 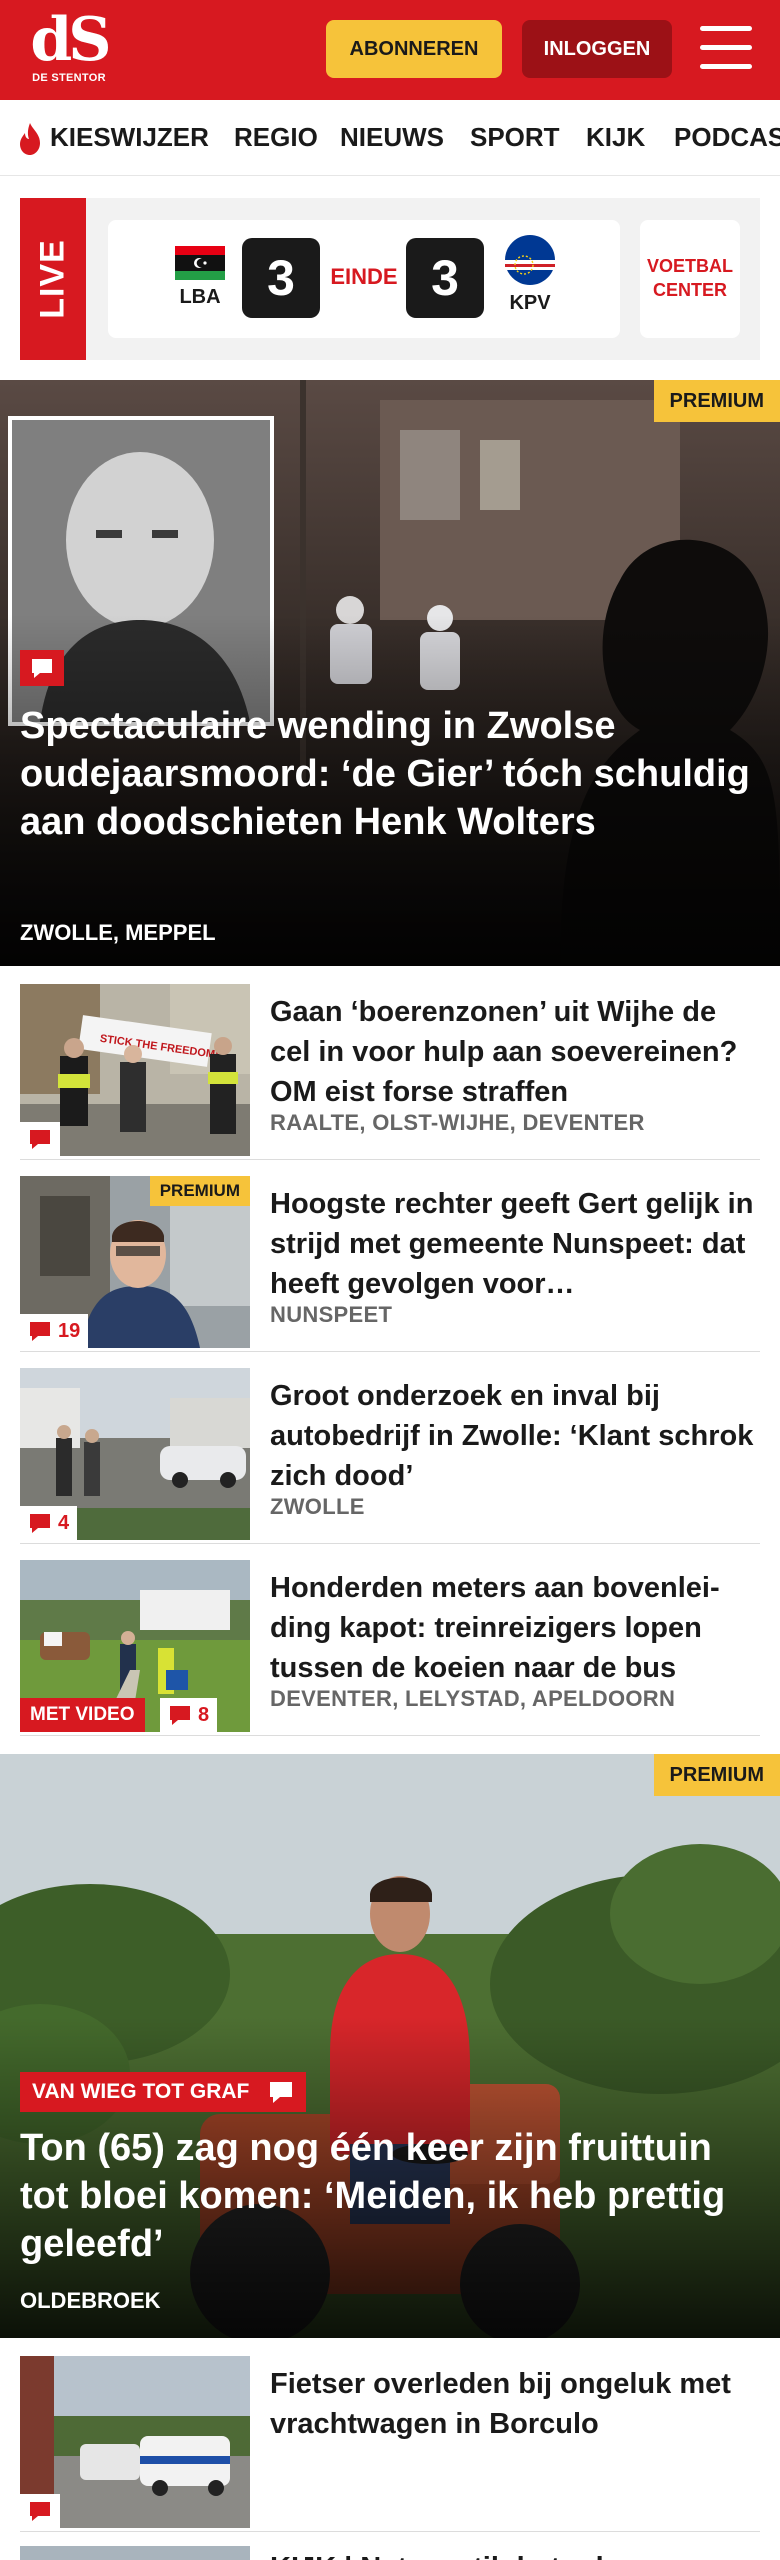 I want to click on comment-count: 8, so click(x=204, y=1714).